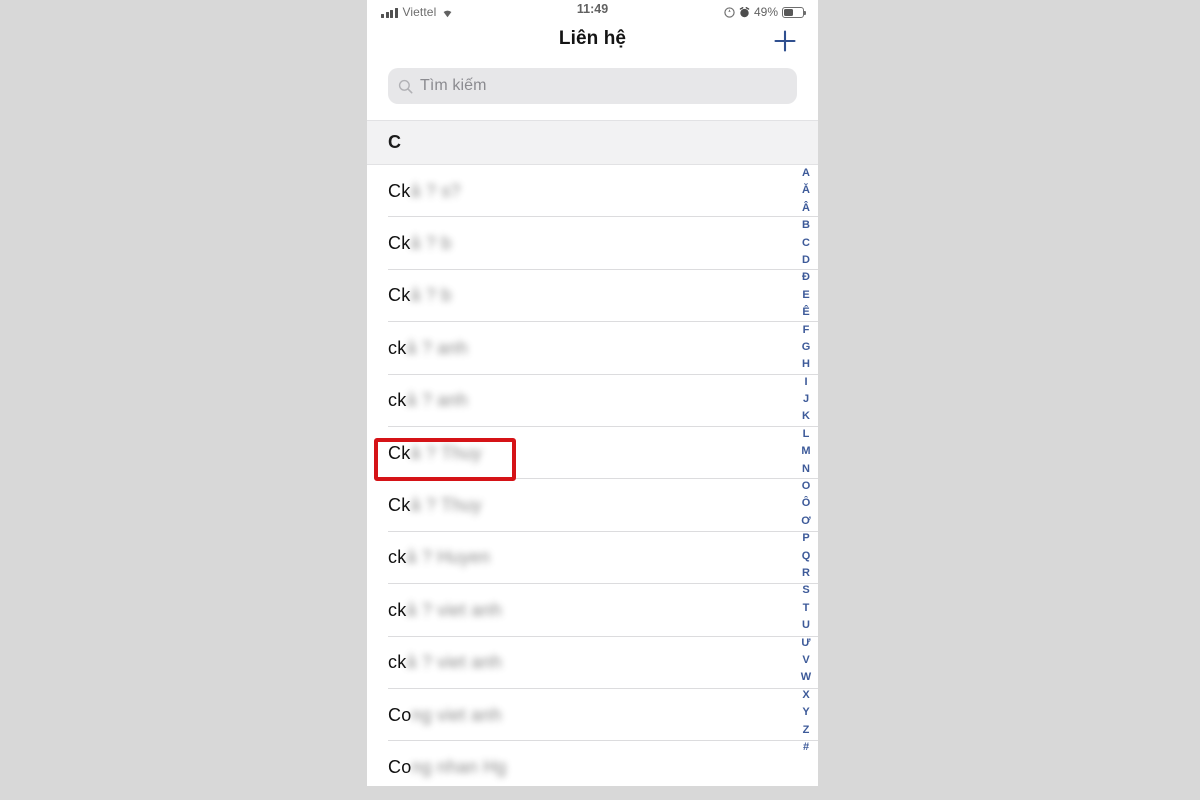 This screenshot has height=800, width=1200. I want to click on clock-label: 11:49, so click(592, 9).